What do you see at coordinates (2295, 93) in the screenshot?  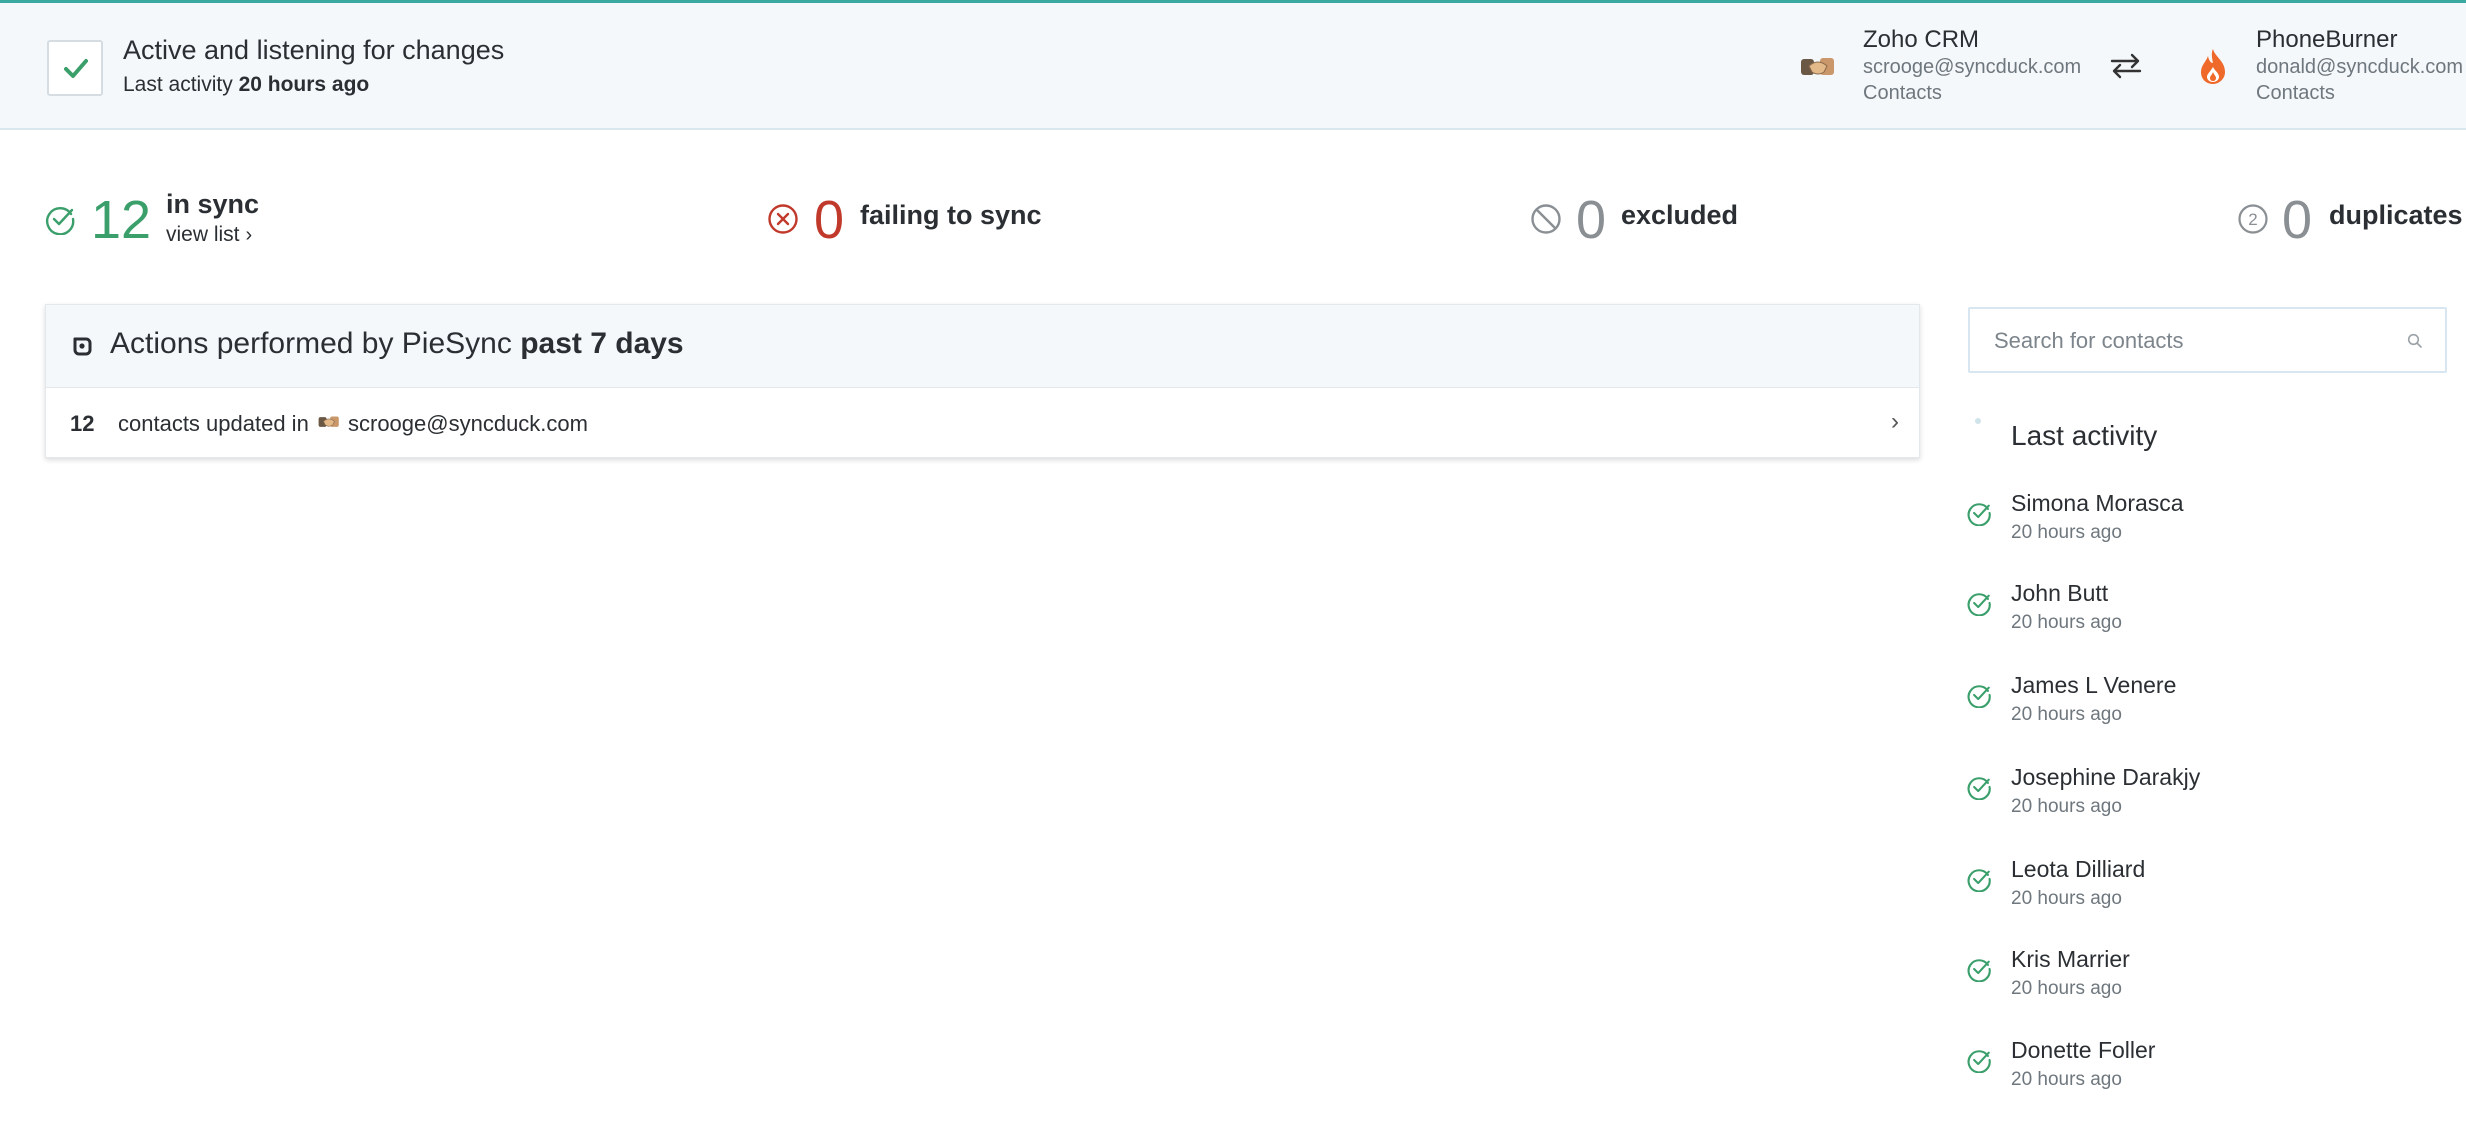 I see `target-app-object: Contacts` at bounding box center [2295, 93].